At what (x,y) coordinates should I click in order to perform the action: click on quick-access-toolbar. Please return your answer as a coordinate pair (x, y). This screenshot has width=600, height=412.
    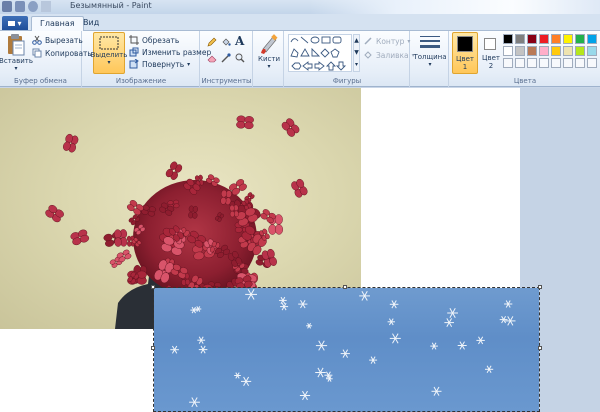
    Looking at the image, I should click on (26, 6).